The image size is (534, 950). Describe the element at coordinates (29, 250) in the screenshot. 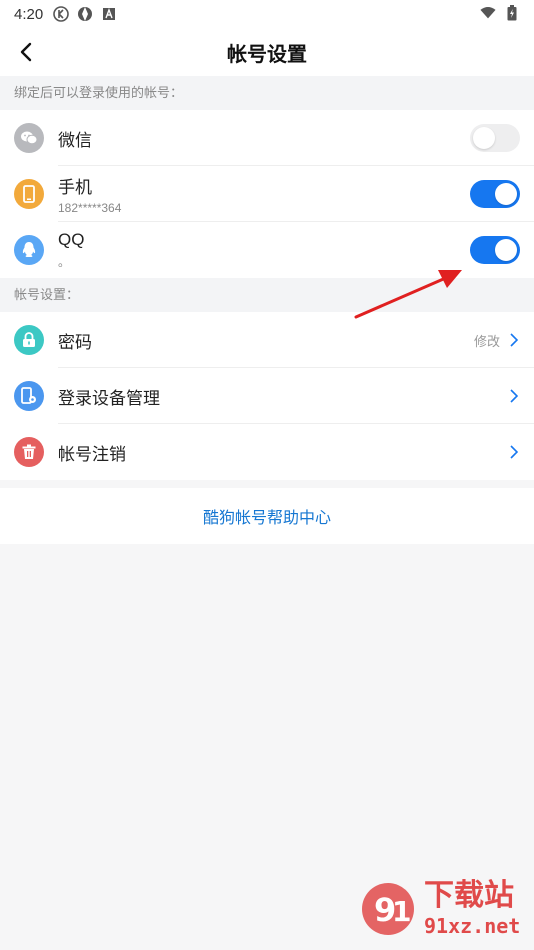

I see `qq-icon` at that location.